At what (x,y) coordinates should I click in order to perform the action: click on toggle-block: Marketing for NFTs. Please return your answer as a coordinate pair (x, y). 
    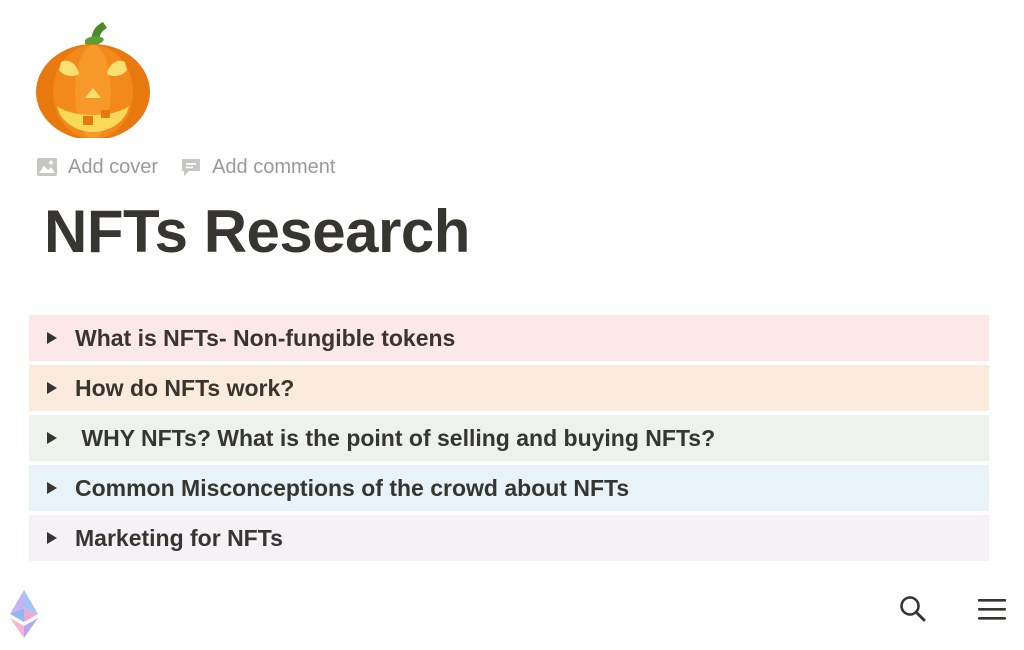
    Looking at the image, I should click on (509, 538).